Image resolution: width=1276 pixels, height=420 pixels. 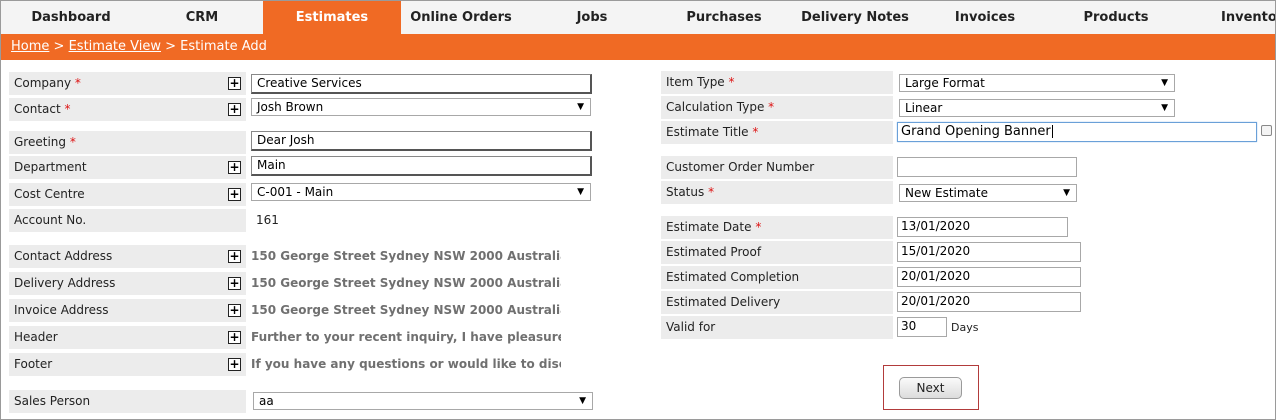 I want to click on estimate-date-input: 13/01/2020, so click(x=982, y=227).